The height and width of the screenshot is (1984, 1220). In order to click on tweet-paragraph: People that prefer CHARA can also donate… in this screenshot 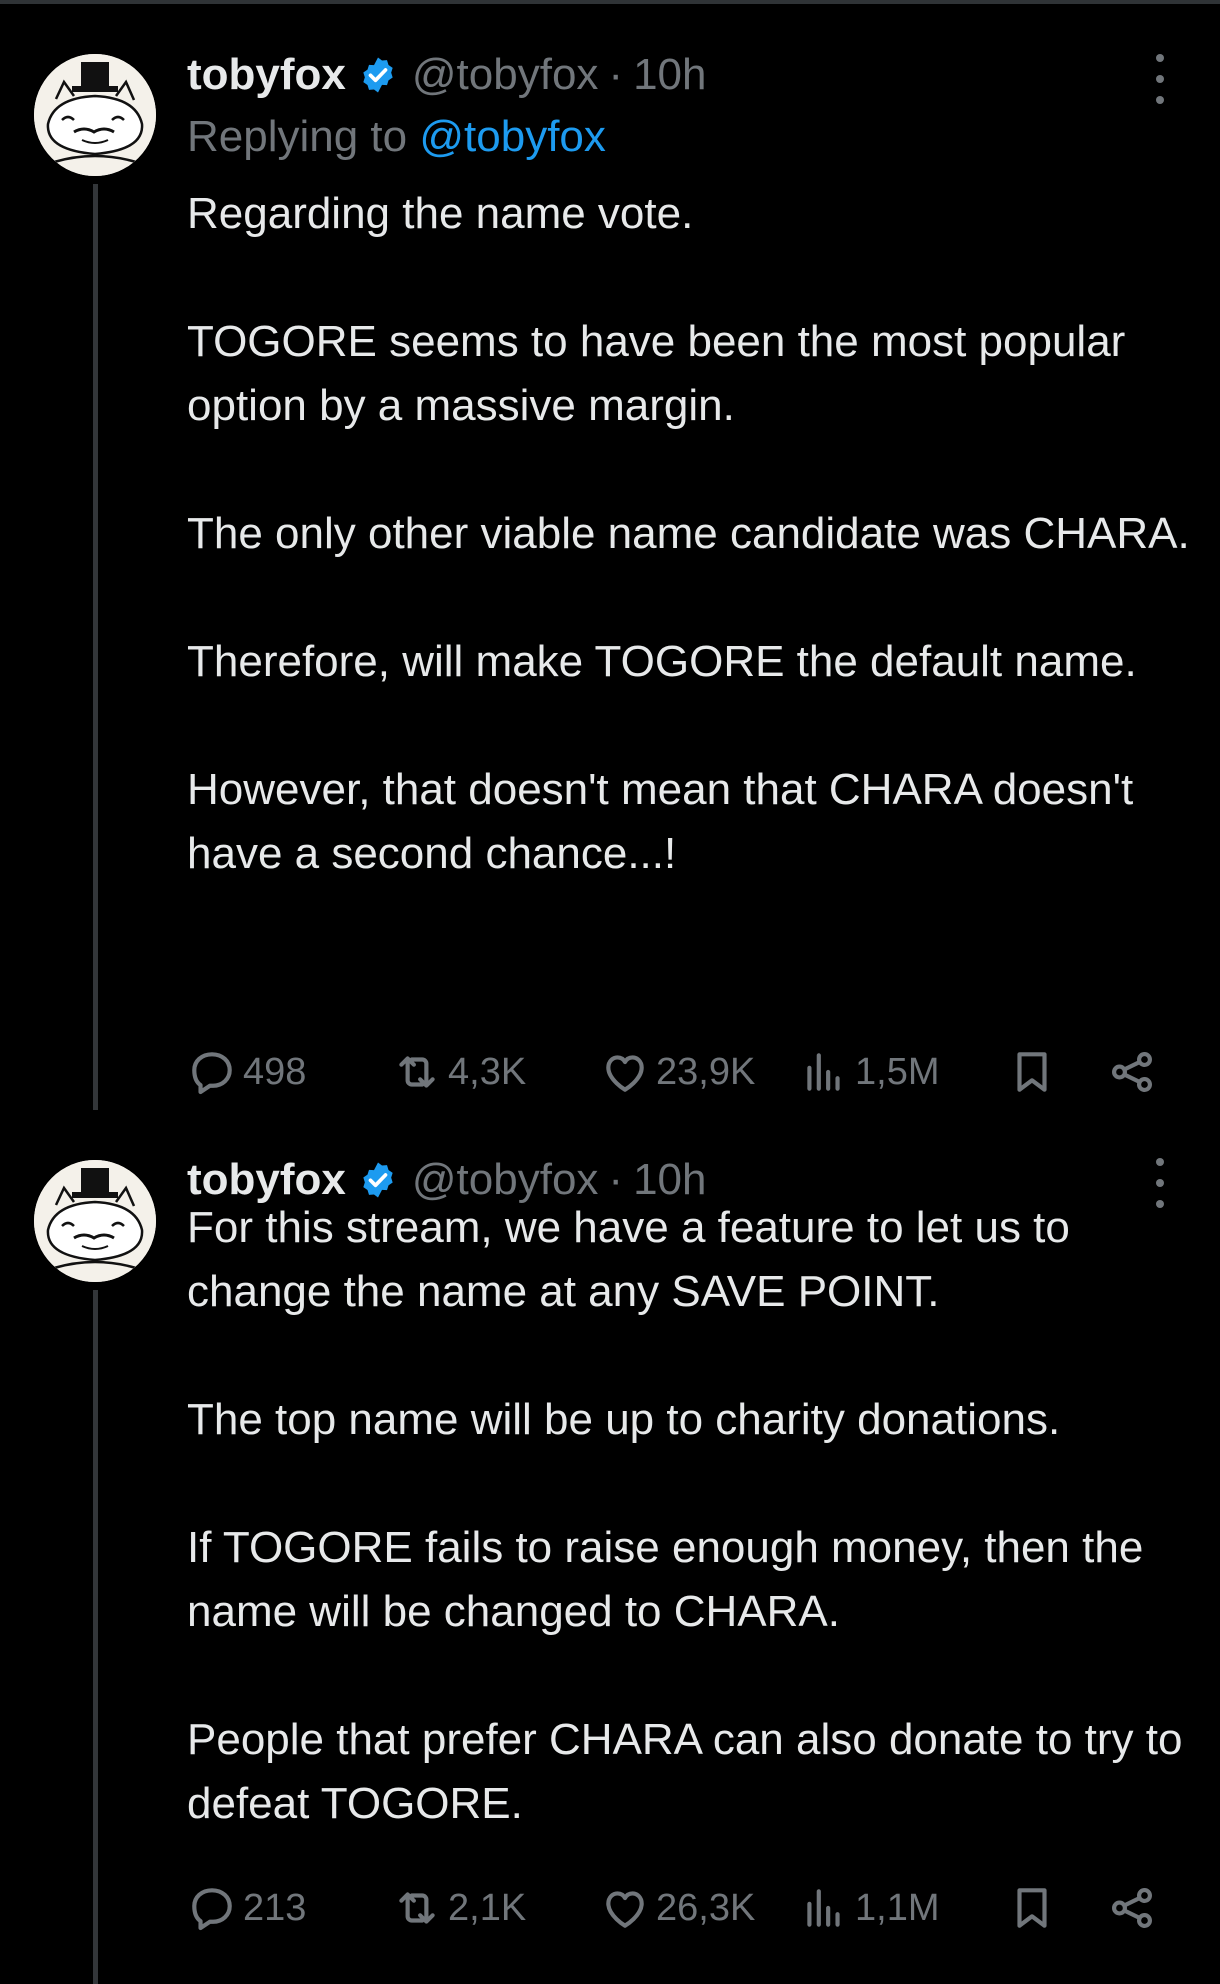, I will do `click(685, 1771)`.